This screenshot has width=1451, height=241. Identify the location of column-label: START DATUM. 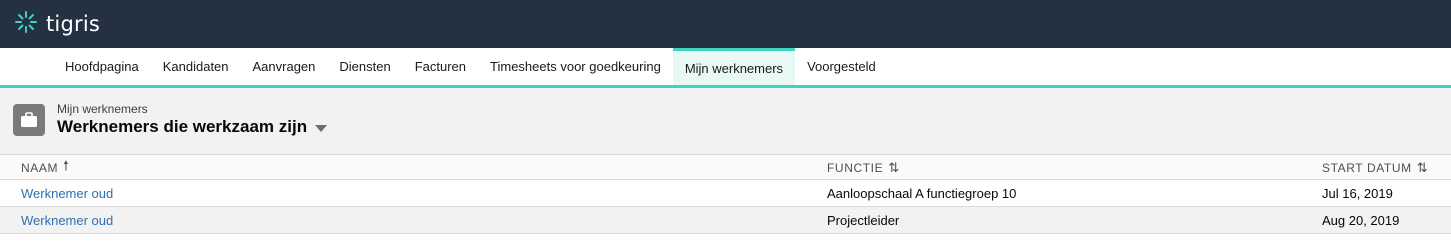
(1367, 167).